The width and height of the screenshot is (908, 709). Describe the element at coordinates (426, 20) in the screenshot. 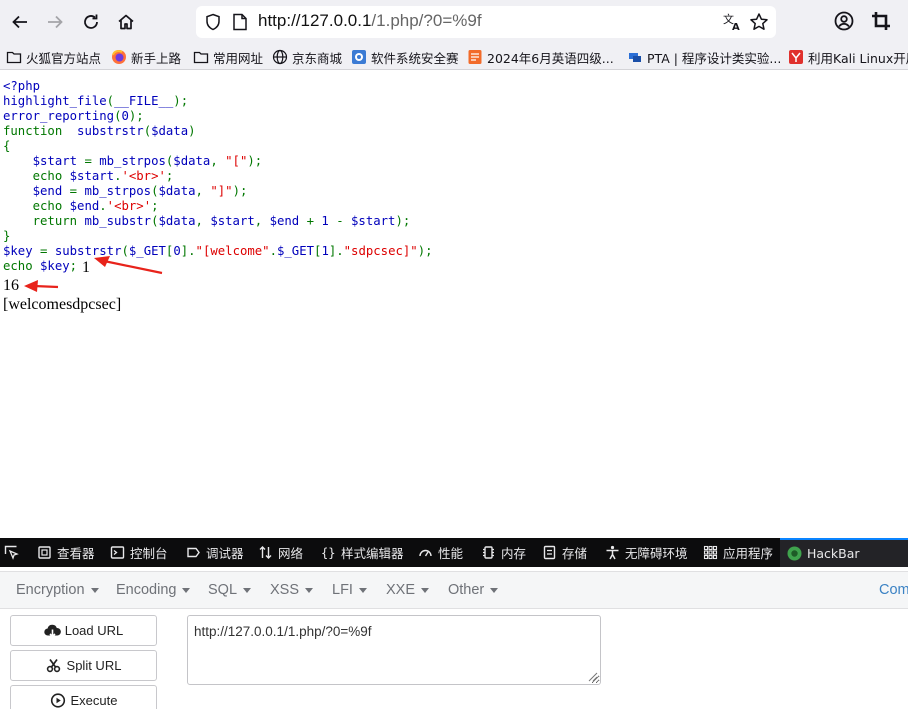

I see `url-path: /1.php/?0=%9f` at that location.